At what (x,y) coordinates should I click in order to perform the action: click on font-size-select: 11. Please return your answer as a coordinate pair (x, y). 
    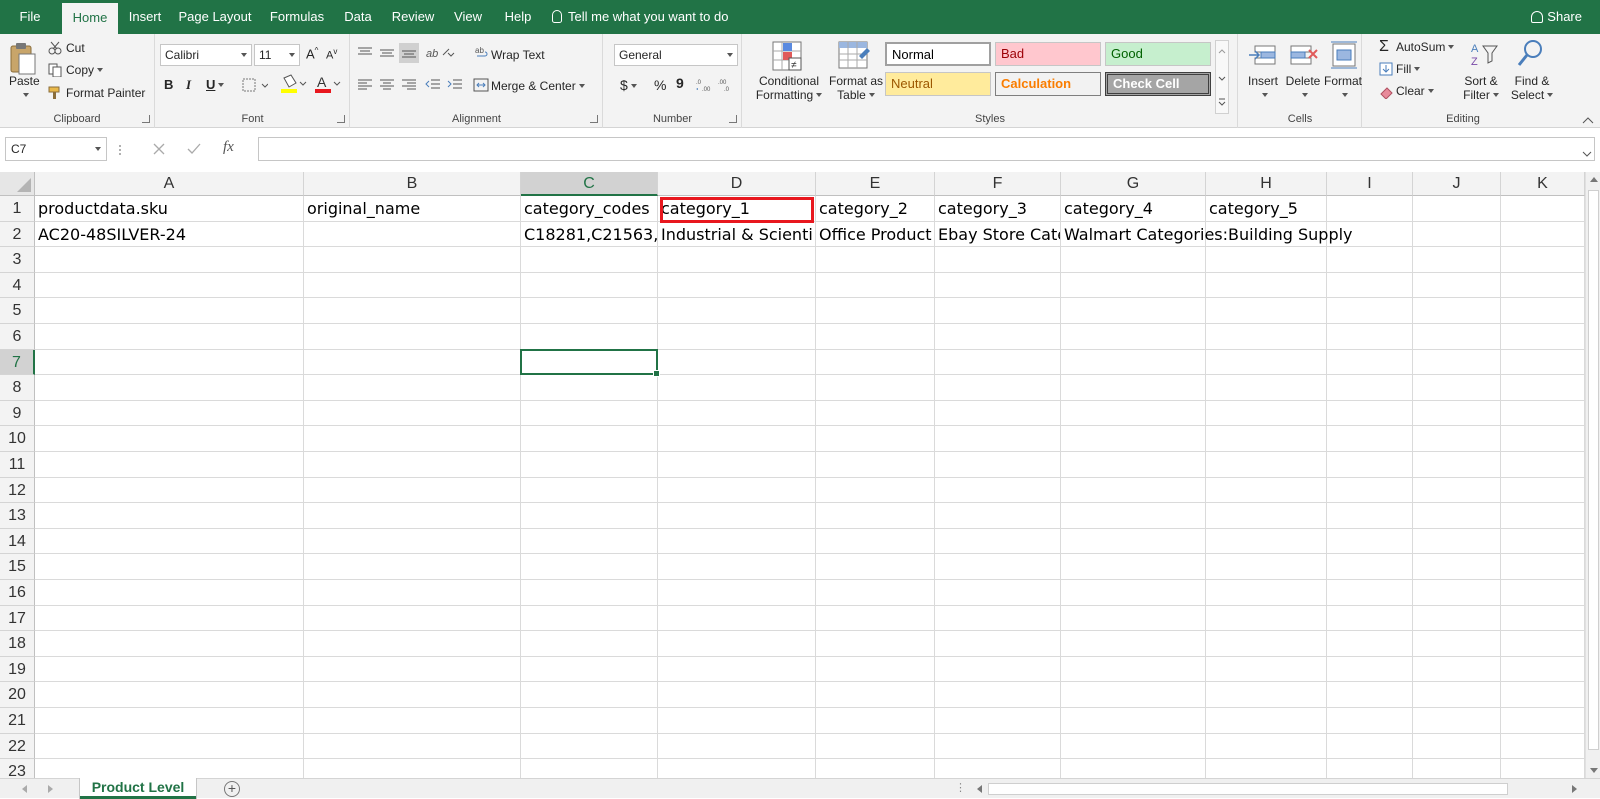
    Looking at the image, I should click on (277, 55).